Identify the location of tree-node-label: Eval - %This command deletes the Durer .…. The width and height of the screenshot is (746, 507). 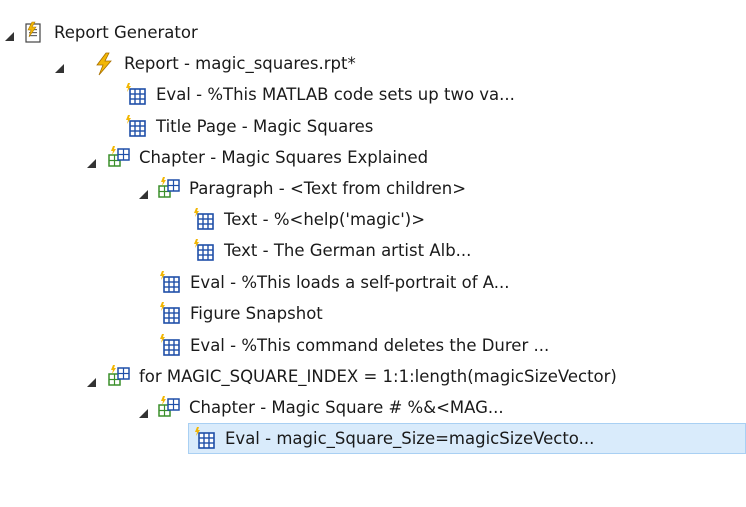
(370, 345).